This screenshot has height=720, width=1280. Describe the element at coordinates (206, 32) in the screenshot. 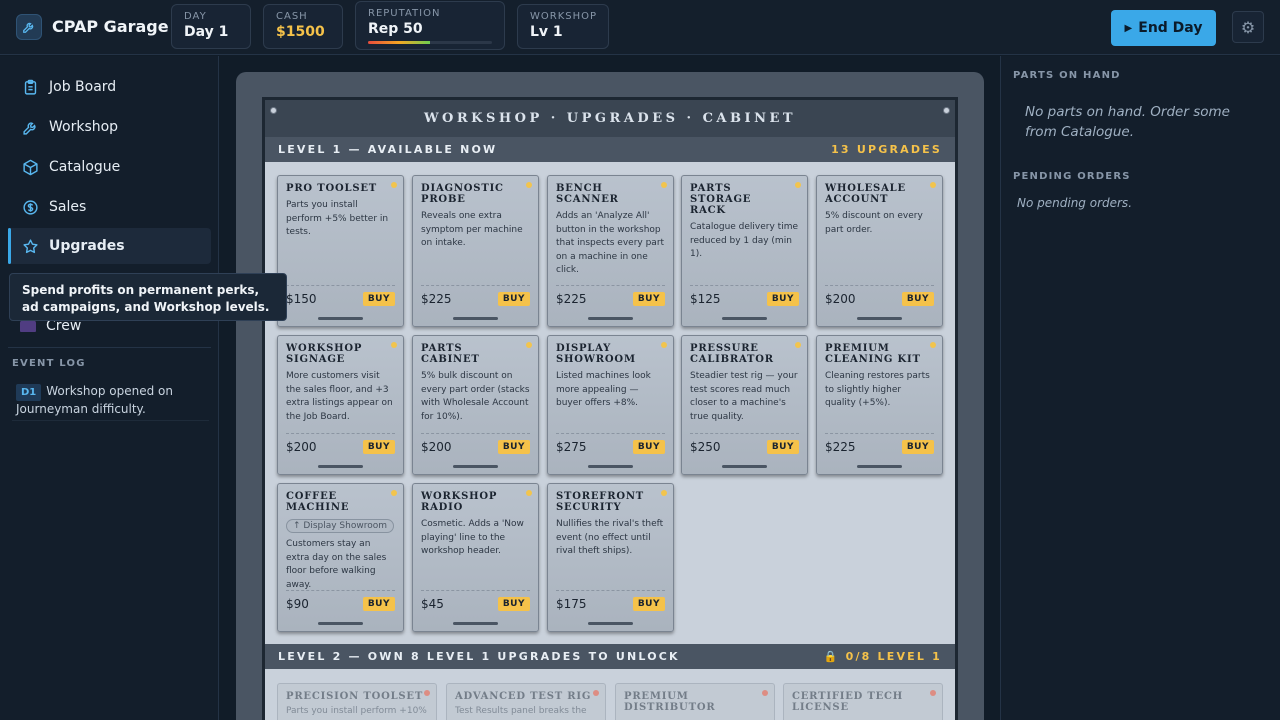

I see `day-value: Day 1` at that location.